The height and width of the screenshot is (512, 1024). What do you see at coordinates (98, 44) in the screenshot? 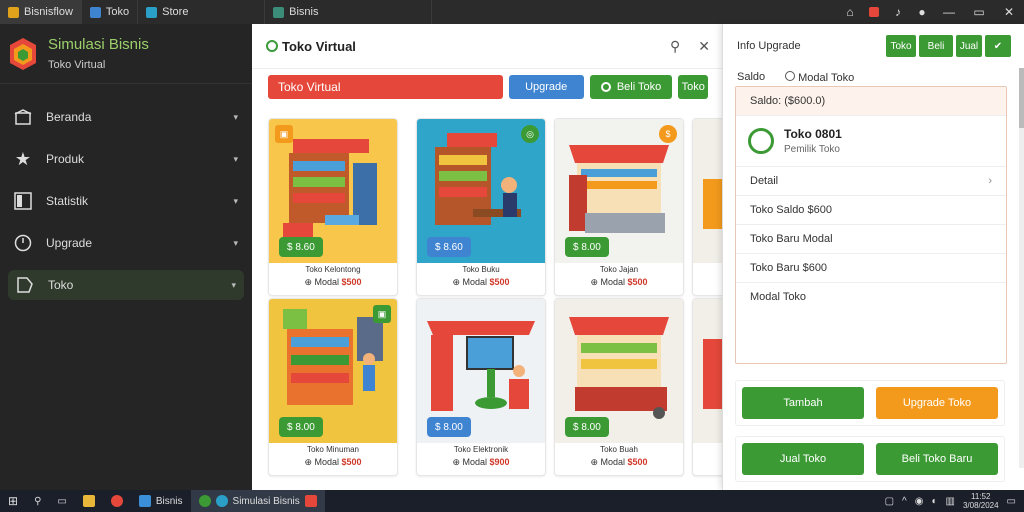
I see `app-title: Simulasi Bisnis` at bounding box center [98, 44].